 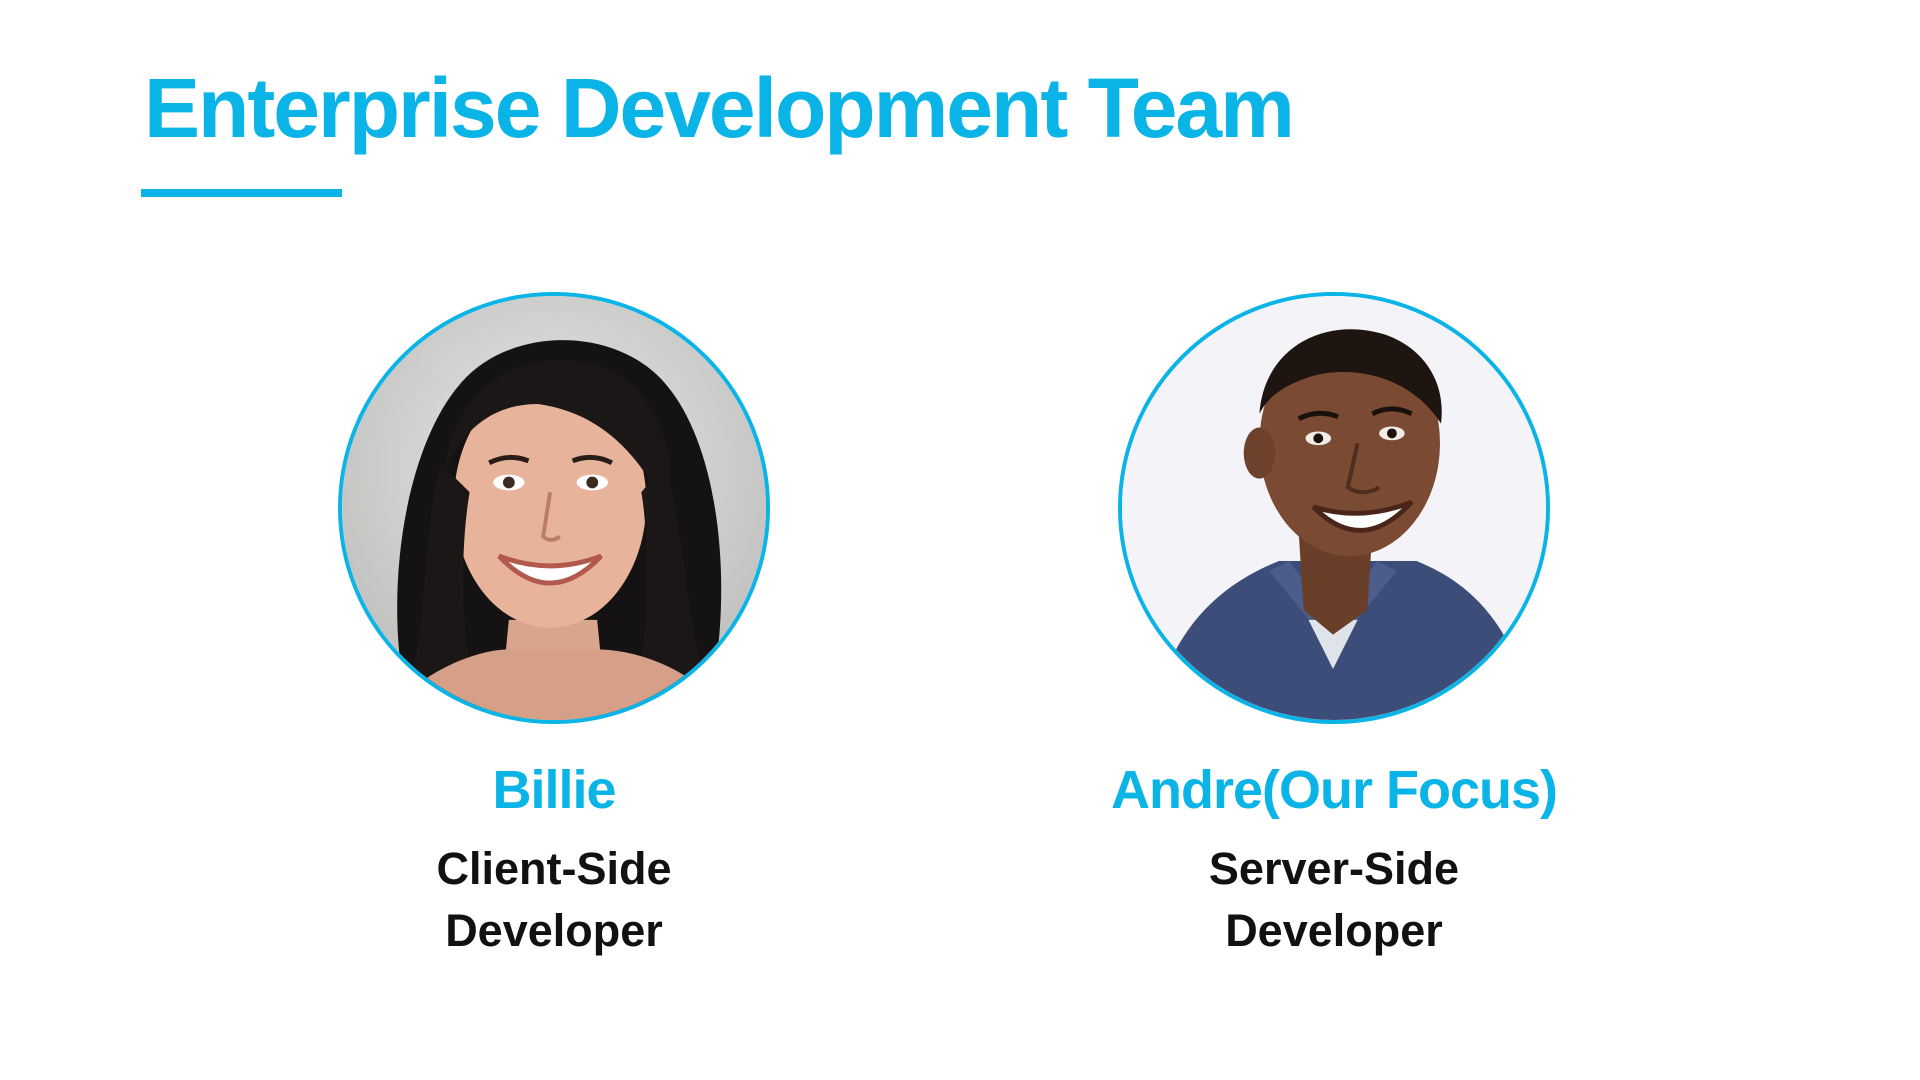 I want to click on avatar-billie, so click(x=554, y=508).